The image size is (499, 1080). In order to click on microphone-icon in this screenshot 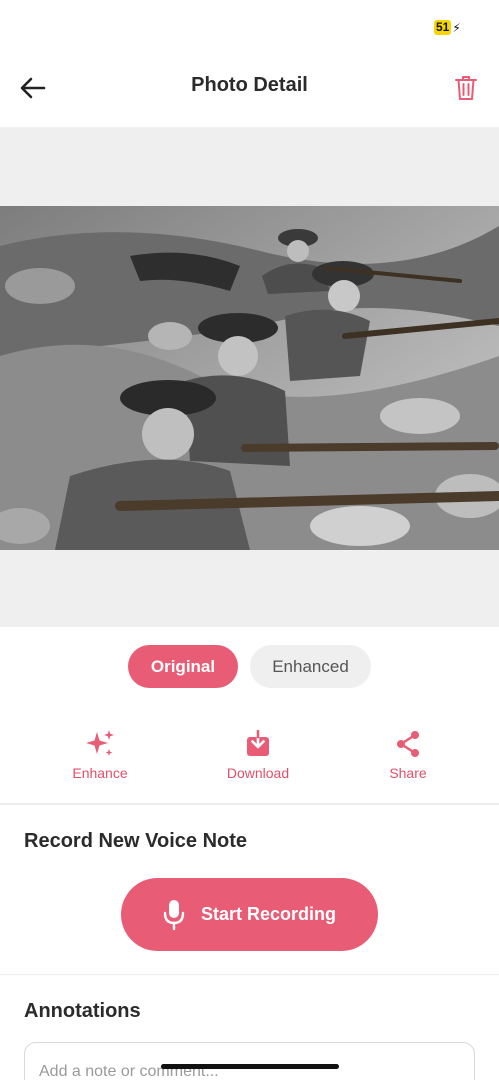, I will do `click(174, 914)`.